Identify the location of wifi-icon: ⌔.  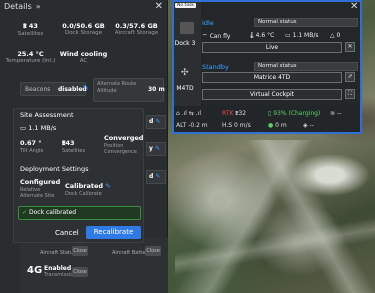
(205, 36).